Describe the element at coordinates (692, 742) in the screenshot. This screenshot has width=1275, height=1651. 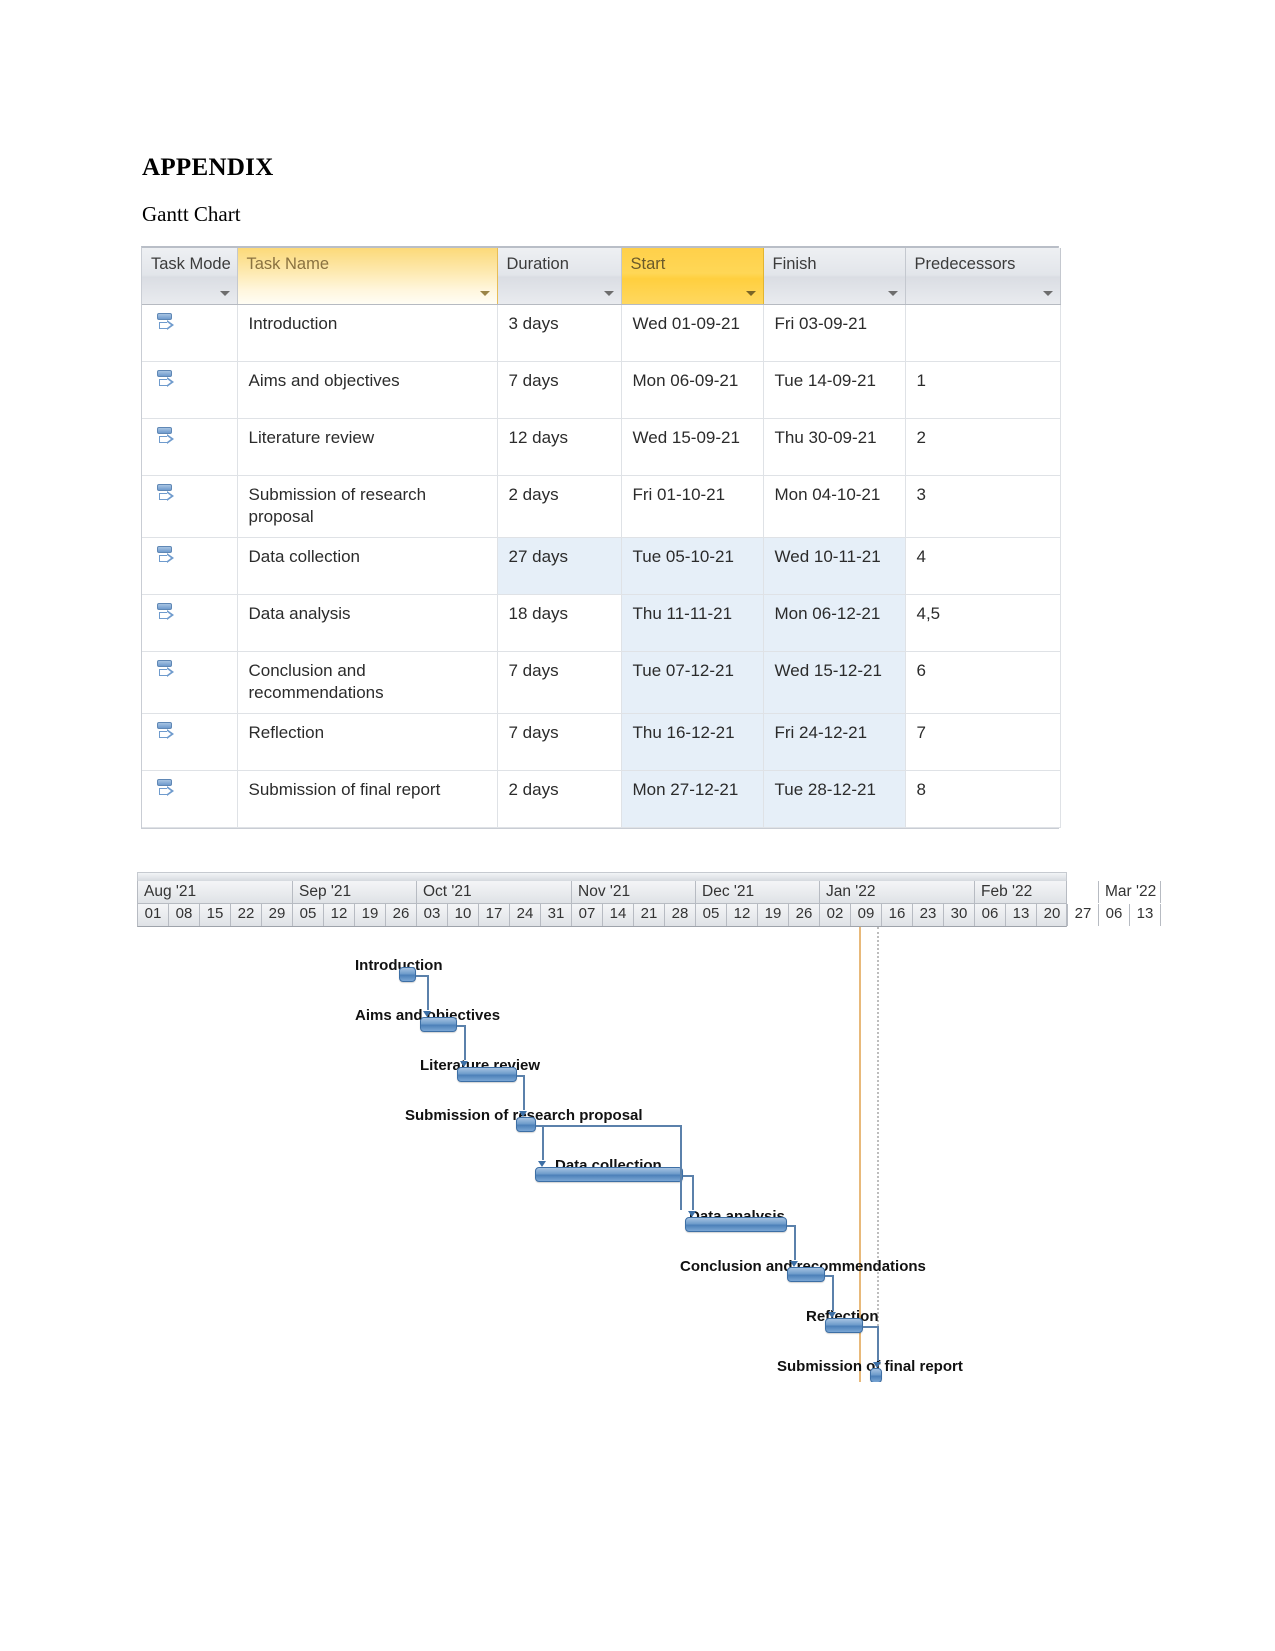
I see `start-date-cell: Thu 16-12-21` at that location.